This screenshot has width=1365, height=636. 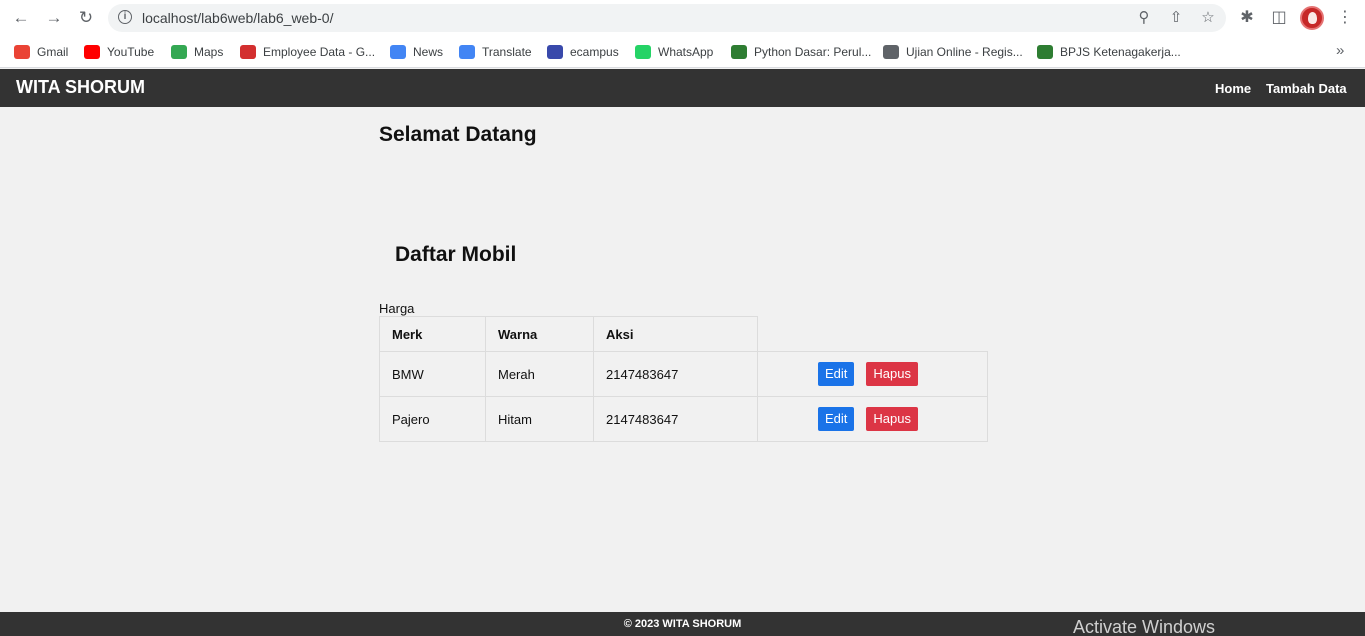 I want to click on profile-avatar, so click(x=1312, y=18).